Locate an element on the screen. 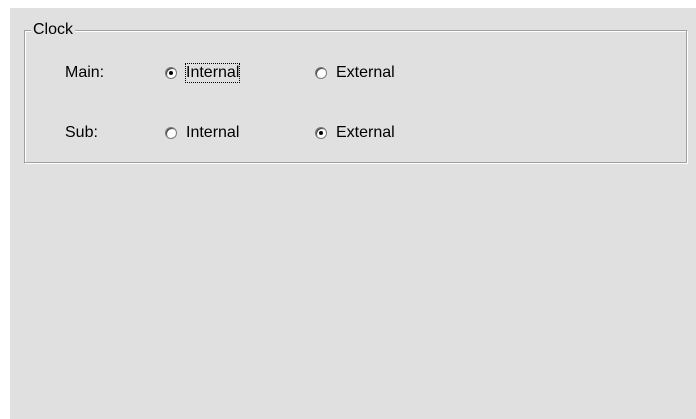 The image size is (696, 419). sub-internal-label: Internal is located at coordinates (212, 133).